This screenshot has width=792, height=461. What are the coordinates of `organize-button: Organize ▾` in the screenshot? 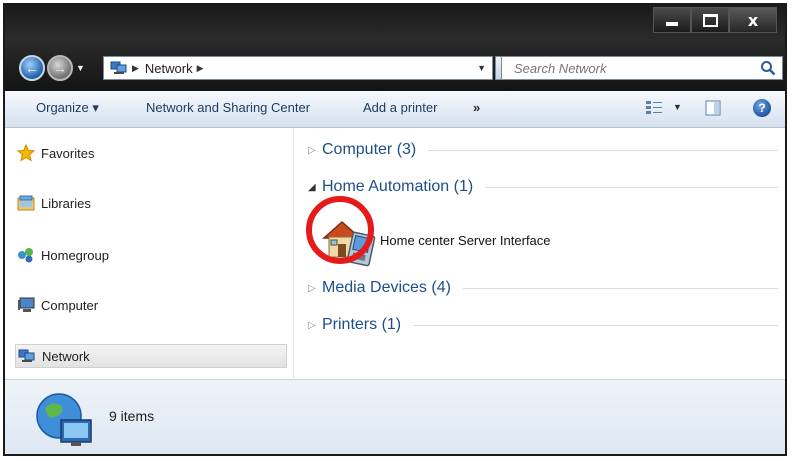 It's located at (67, 108).